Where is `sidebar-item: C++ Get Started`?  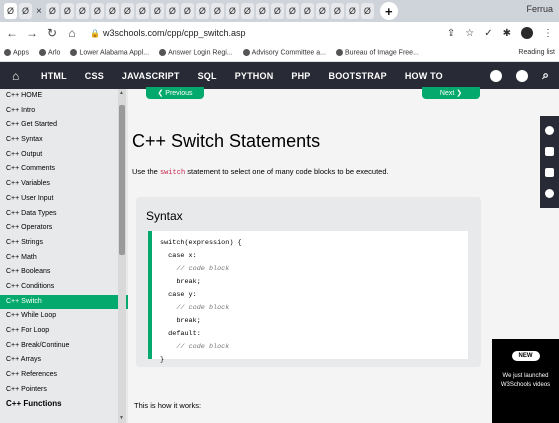
sidebar-item: C++ Get Started is located at coordinates (64, 125).